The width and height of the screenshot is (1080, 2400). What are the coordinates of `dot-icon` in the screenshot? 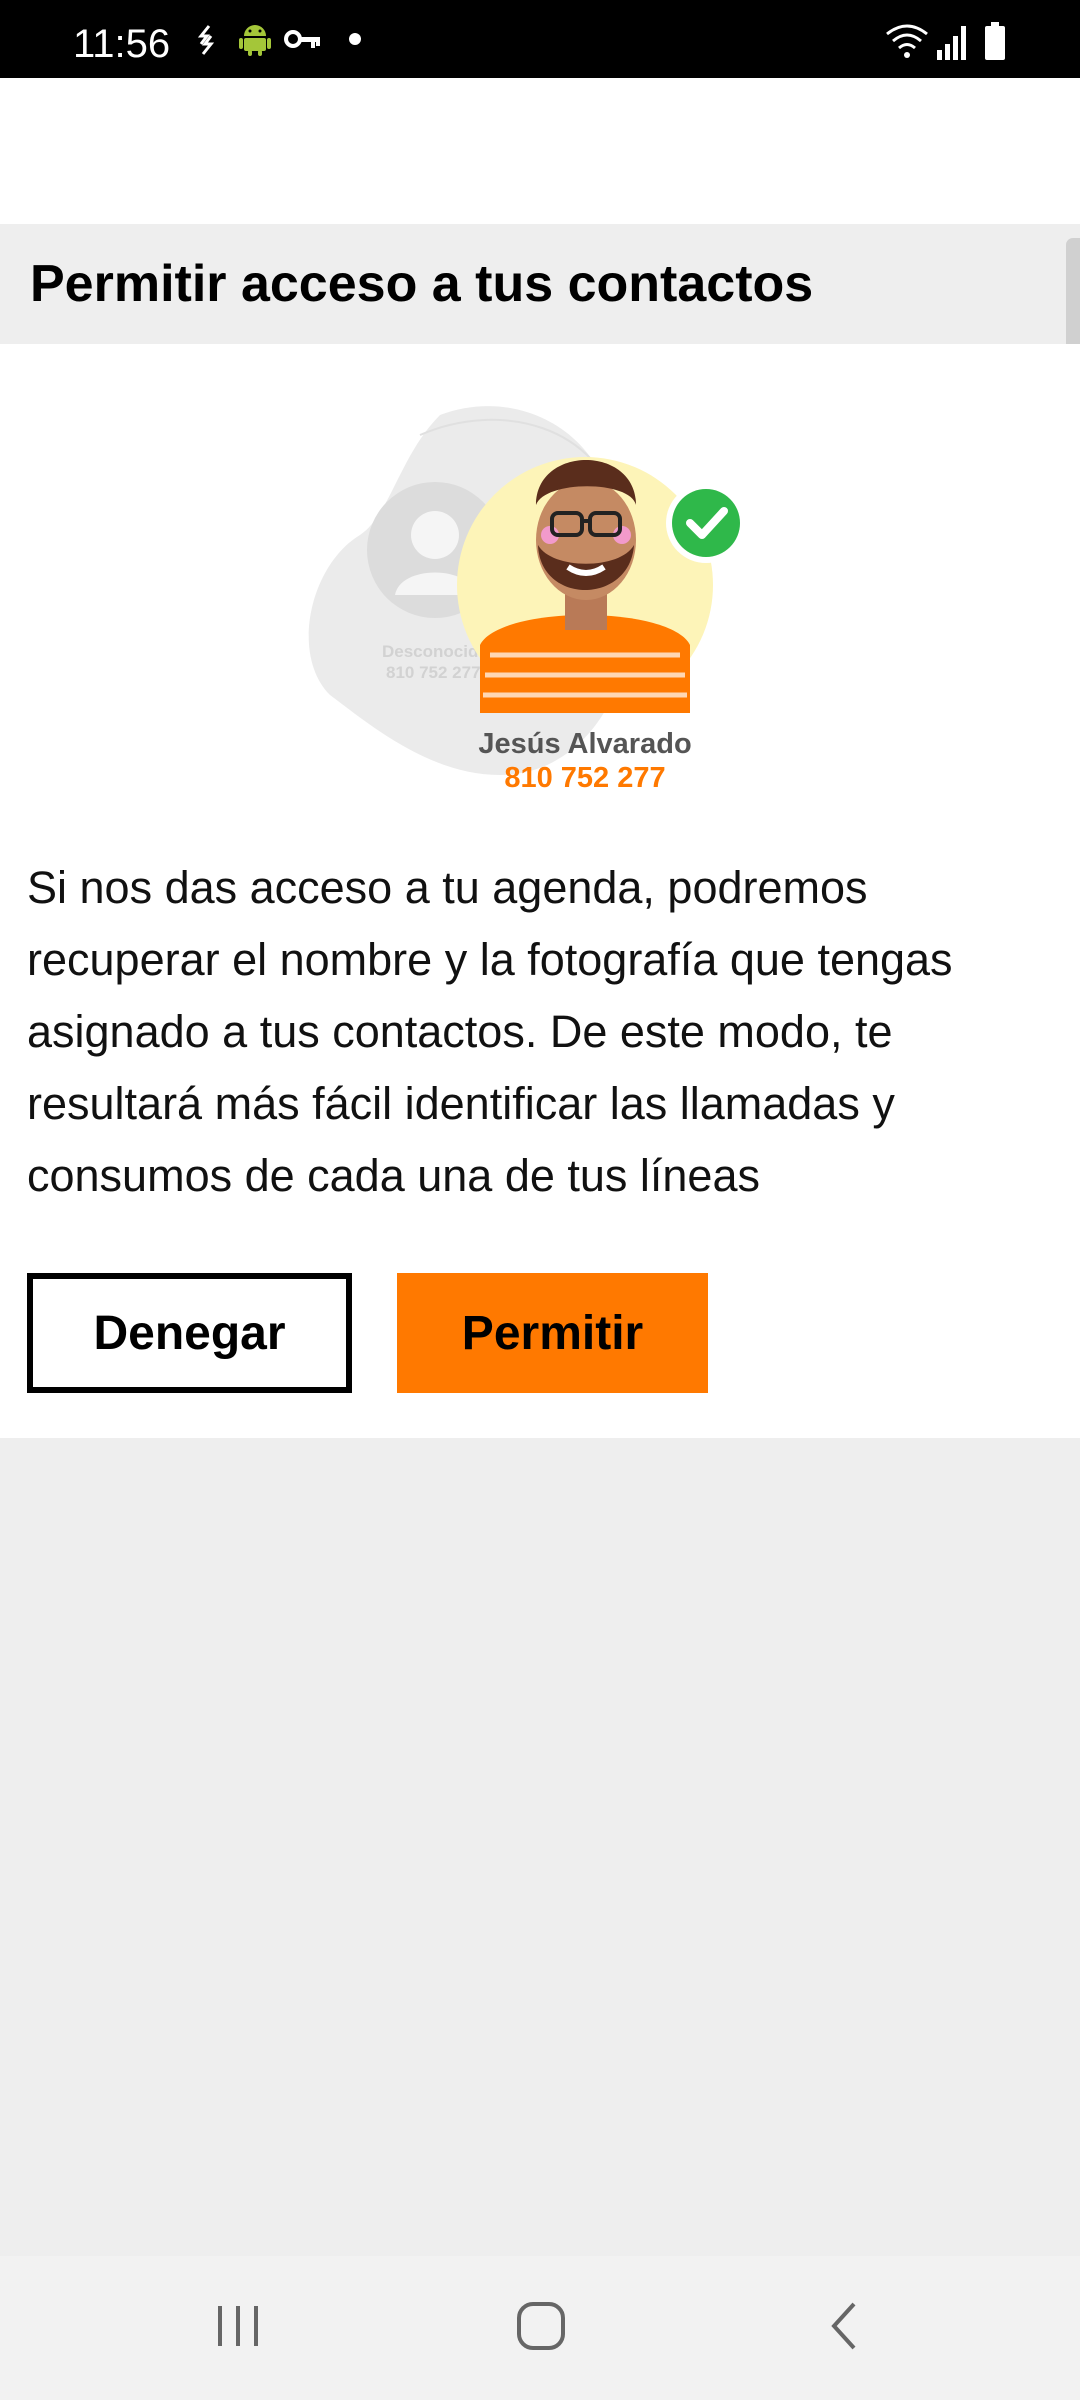 It's located at (355, 39).